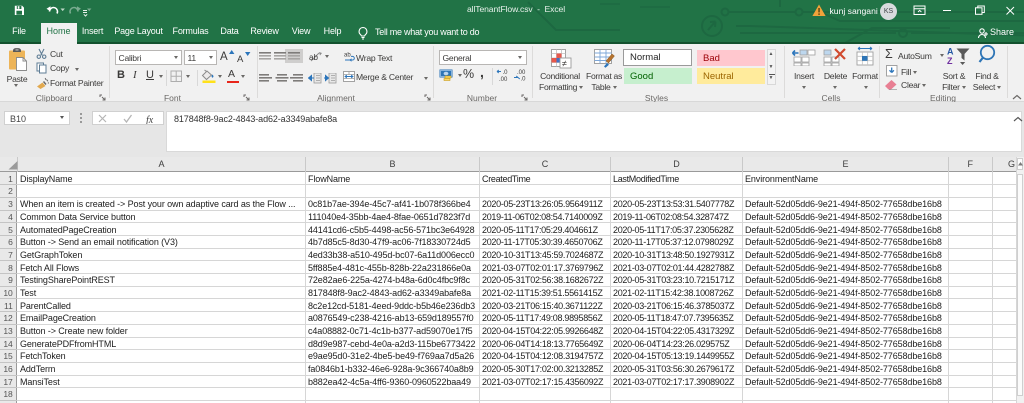 This screenshot has width=1024, height=403. I want to click on svg-text: Z, so click(950, 60).